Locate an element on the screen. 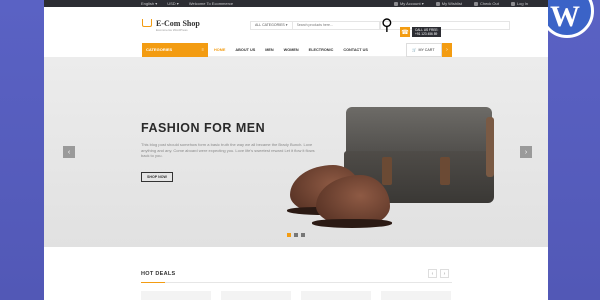  deals-next-button: › is located at coordinates (444, 273).